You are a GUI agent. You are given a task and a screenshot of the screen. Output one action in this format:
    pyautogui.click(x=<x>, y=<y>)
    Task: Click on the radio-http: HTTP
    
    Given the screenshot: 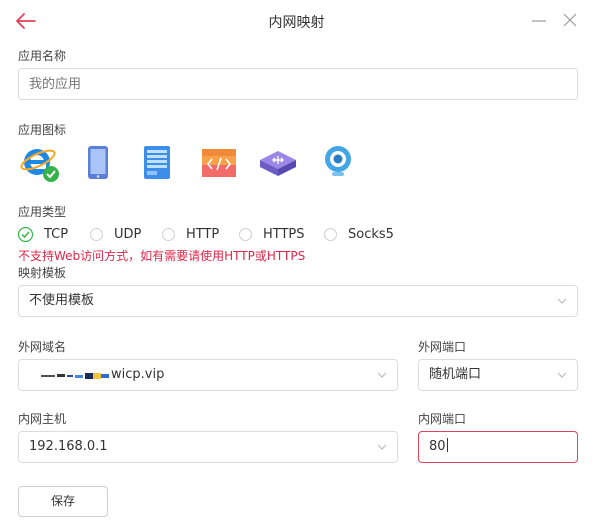 What is the action you would take?
    pyautogui.click(x=190, y=234)
    